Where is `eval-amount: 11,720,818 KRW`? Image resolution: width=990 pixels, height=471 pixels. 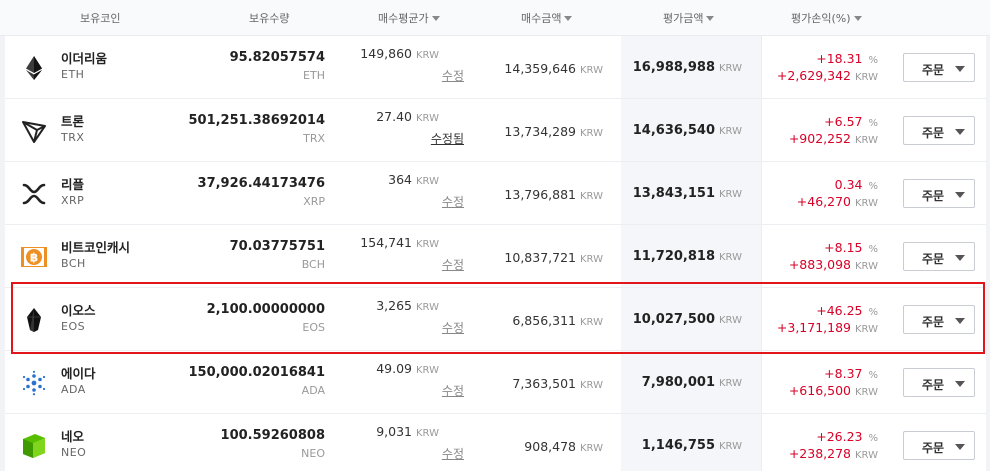 eval-amount: 11,720,818 KRW is located at coordinates (687, 256).